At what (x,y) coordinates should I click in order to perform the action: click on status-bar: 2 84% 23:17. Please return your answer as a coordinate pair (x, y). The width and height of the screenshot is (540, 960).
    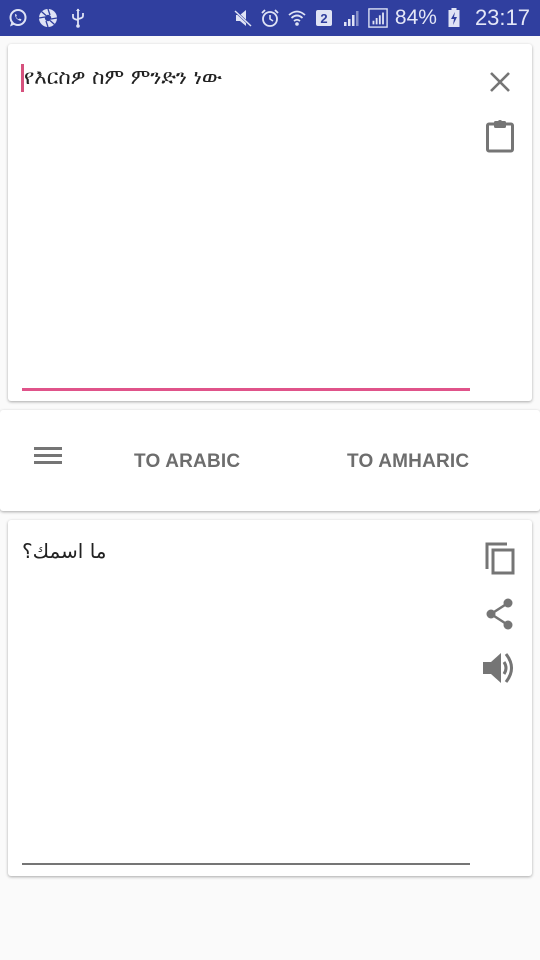
    Looking at the image, I should click on (270, 18).